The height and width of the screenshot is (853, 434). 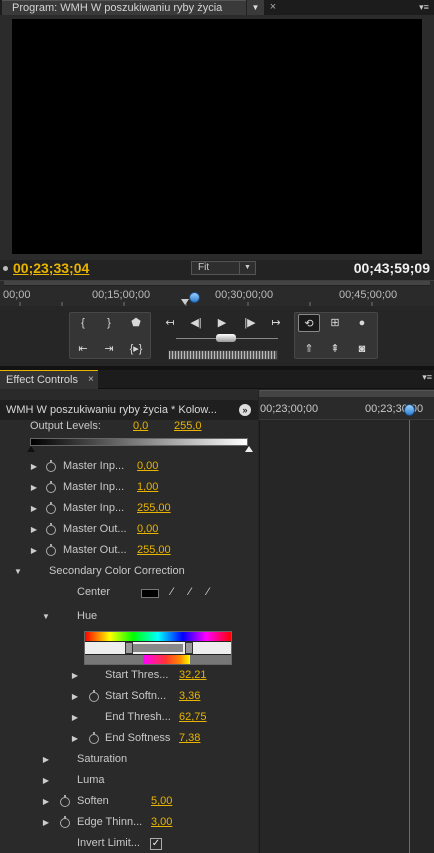 What do you see at coordinates (335, 323) in the screenshot?
I see `safe-margins-button: ⊞` at bounding box center [335, 323].